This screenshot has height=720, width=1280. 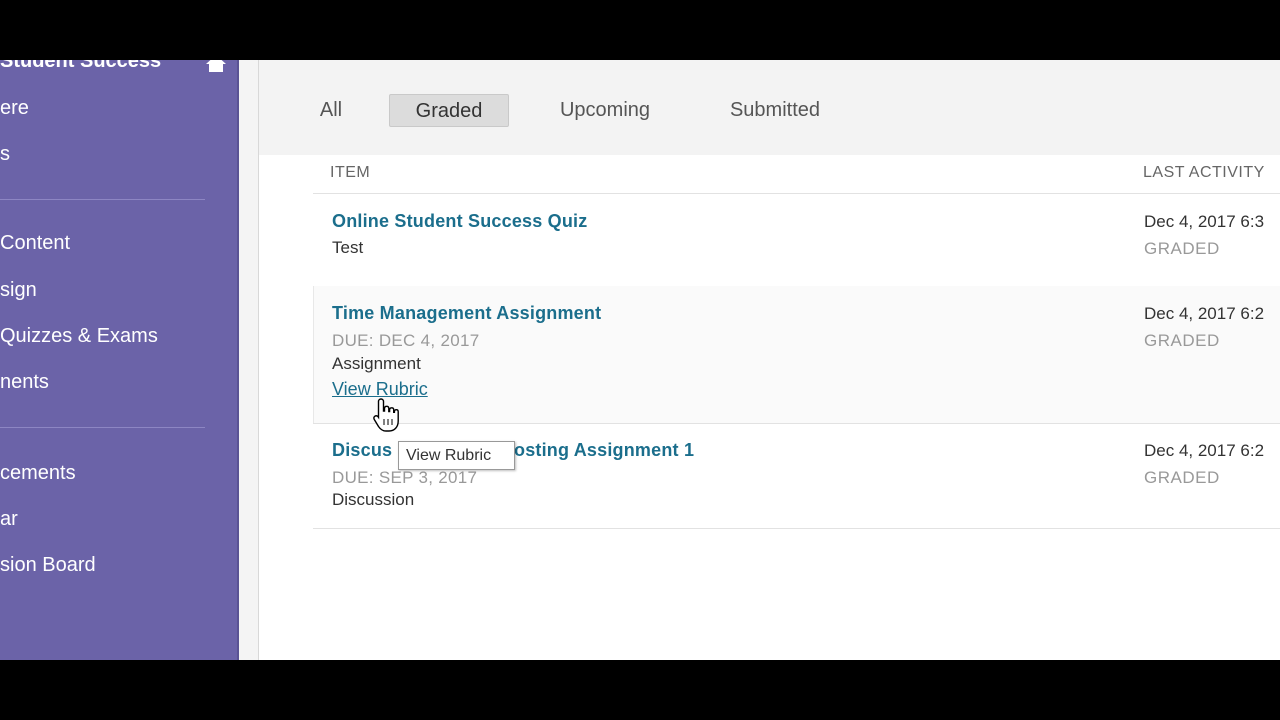 I want to click on tab-submitted: Submitted, so click(x=775, y=110).